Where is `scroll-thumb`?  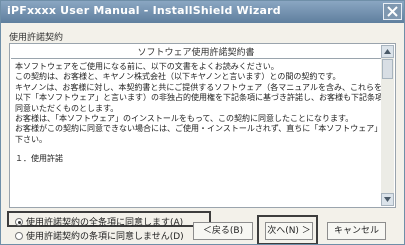
scroll-thumb is located at coordinates (387, 69).